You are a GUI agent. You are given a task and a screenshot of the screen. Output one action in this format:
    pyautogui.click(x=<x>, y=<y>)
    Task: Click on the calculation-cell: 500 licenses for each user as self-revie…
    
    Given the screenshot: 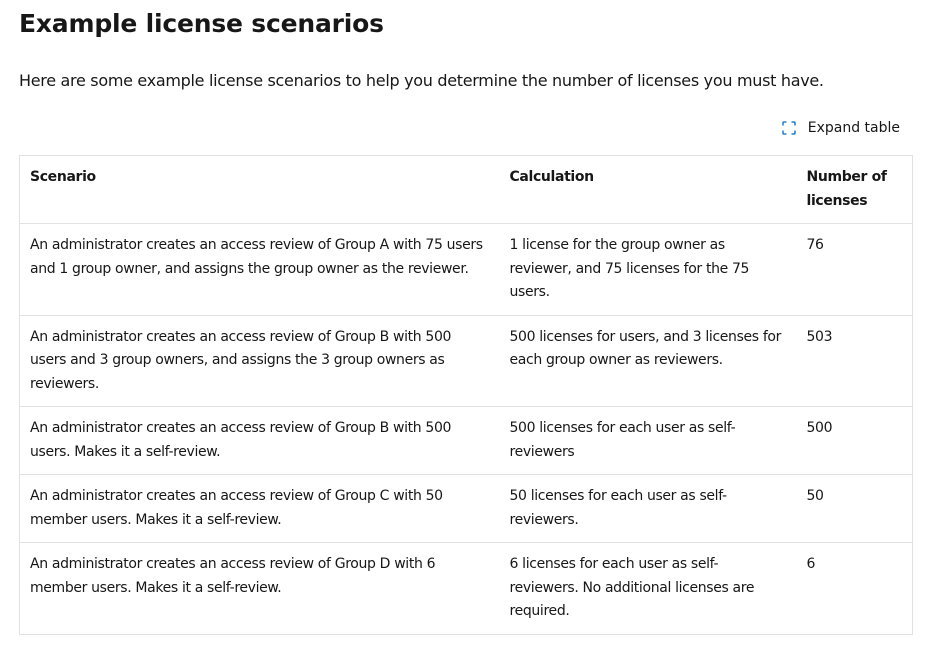 What is the action you would take?
    pyautogui.click(x=648, y=440)
    